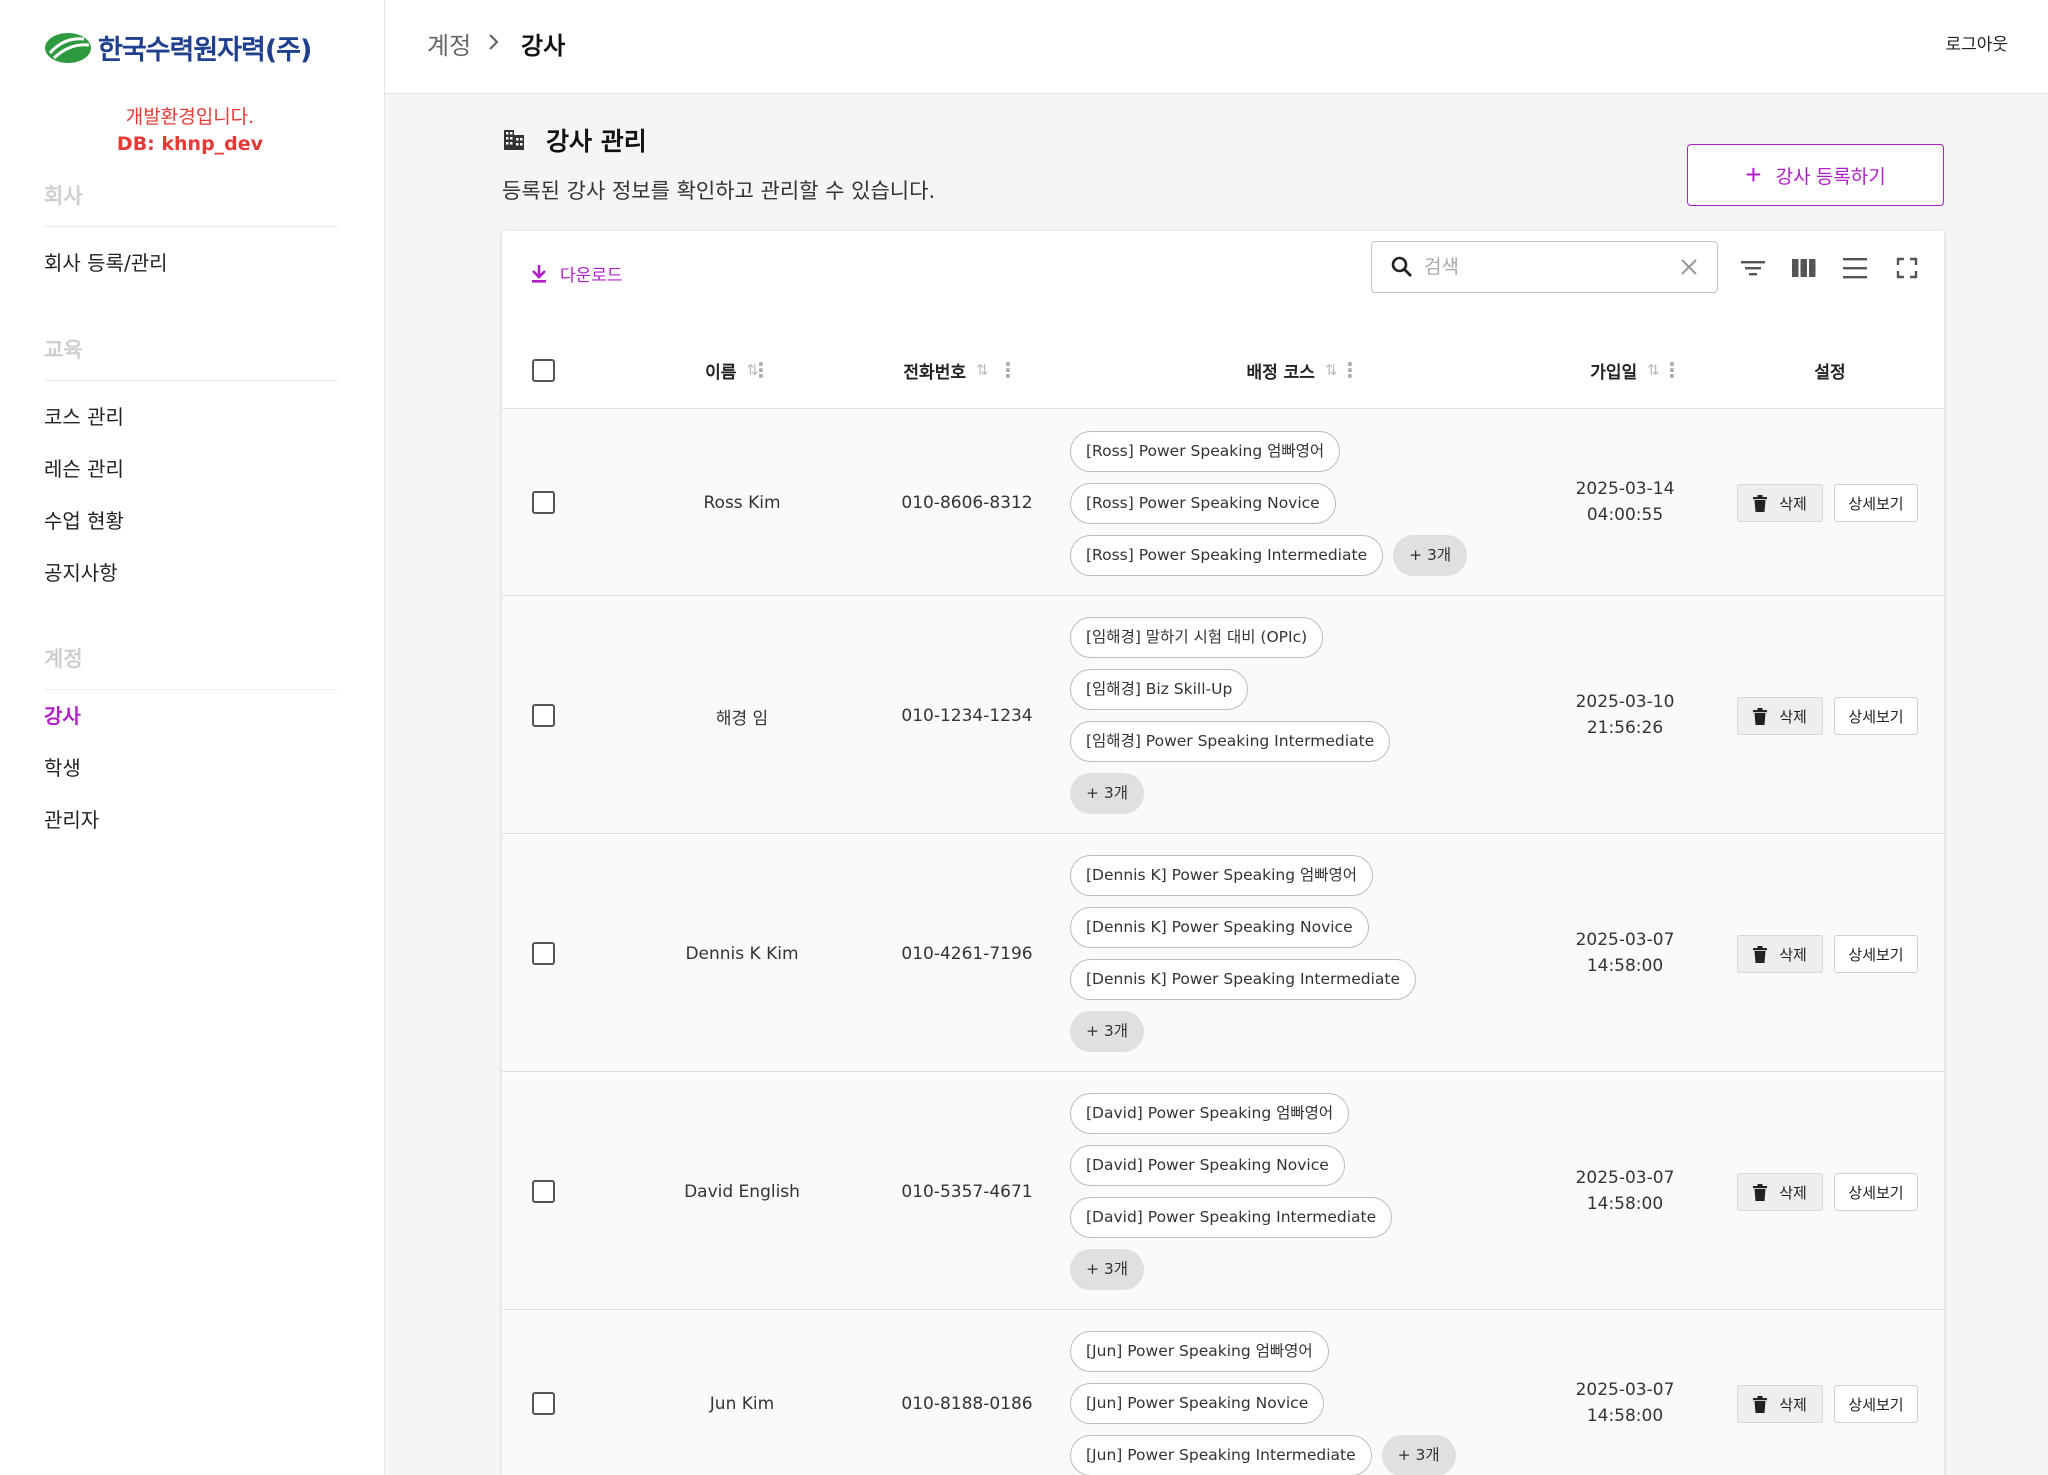 The image size is (2048, 1475). What do you see at coordinates (1197, 1403) in the screenshot?
I see `course-chip: [Jun] Power Speaking Novice` at bounding box center [1197, 1403].